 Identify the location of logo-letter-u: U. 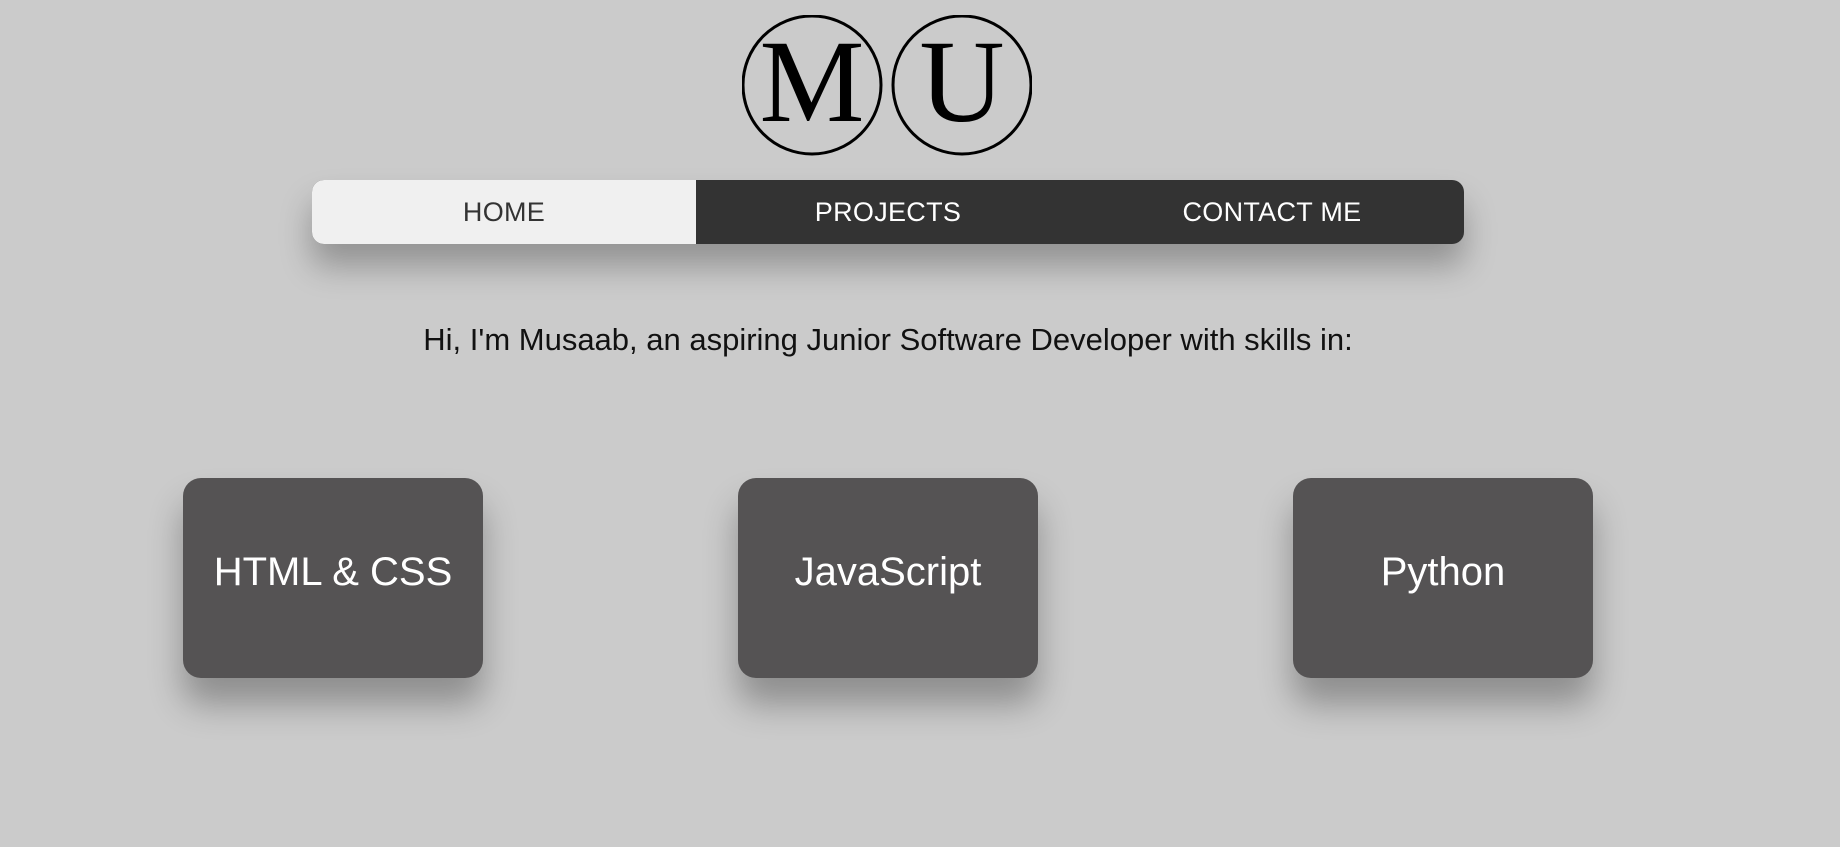
(961, 81).